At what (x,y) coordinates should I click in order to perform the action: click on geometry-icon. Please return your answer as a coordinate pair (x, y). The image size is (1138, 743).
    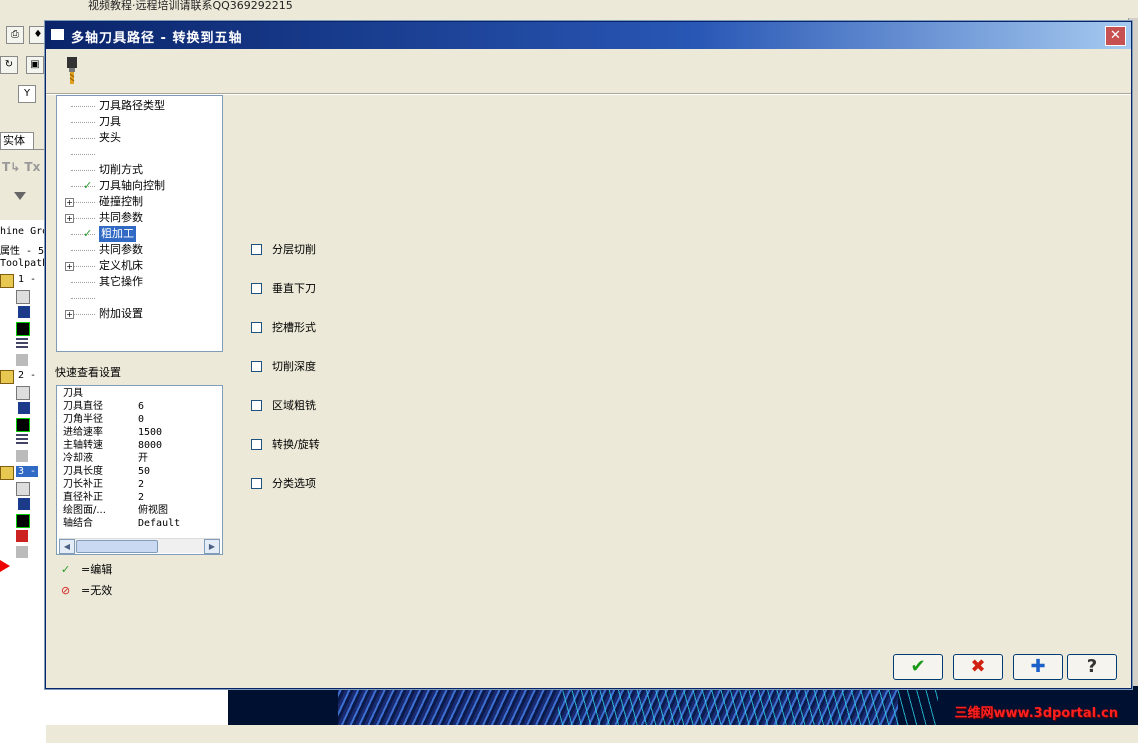
    Looking at the image, I should click on (23, 329).